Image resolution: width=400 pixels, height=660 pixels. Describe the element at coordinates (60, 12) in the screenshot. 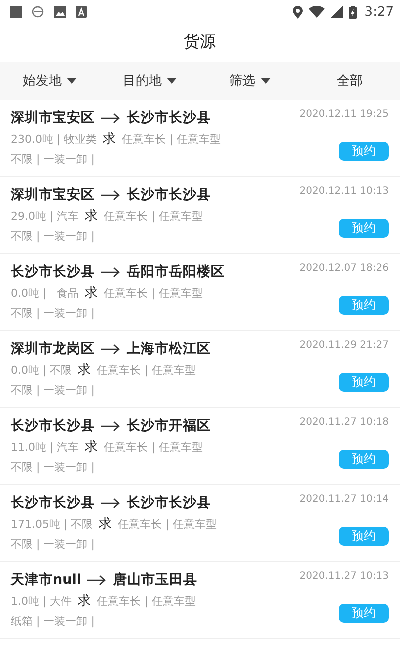

I see `image-icon` at that location.